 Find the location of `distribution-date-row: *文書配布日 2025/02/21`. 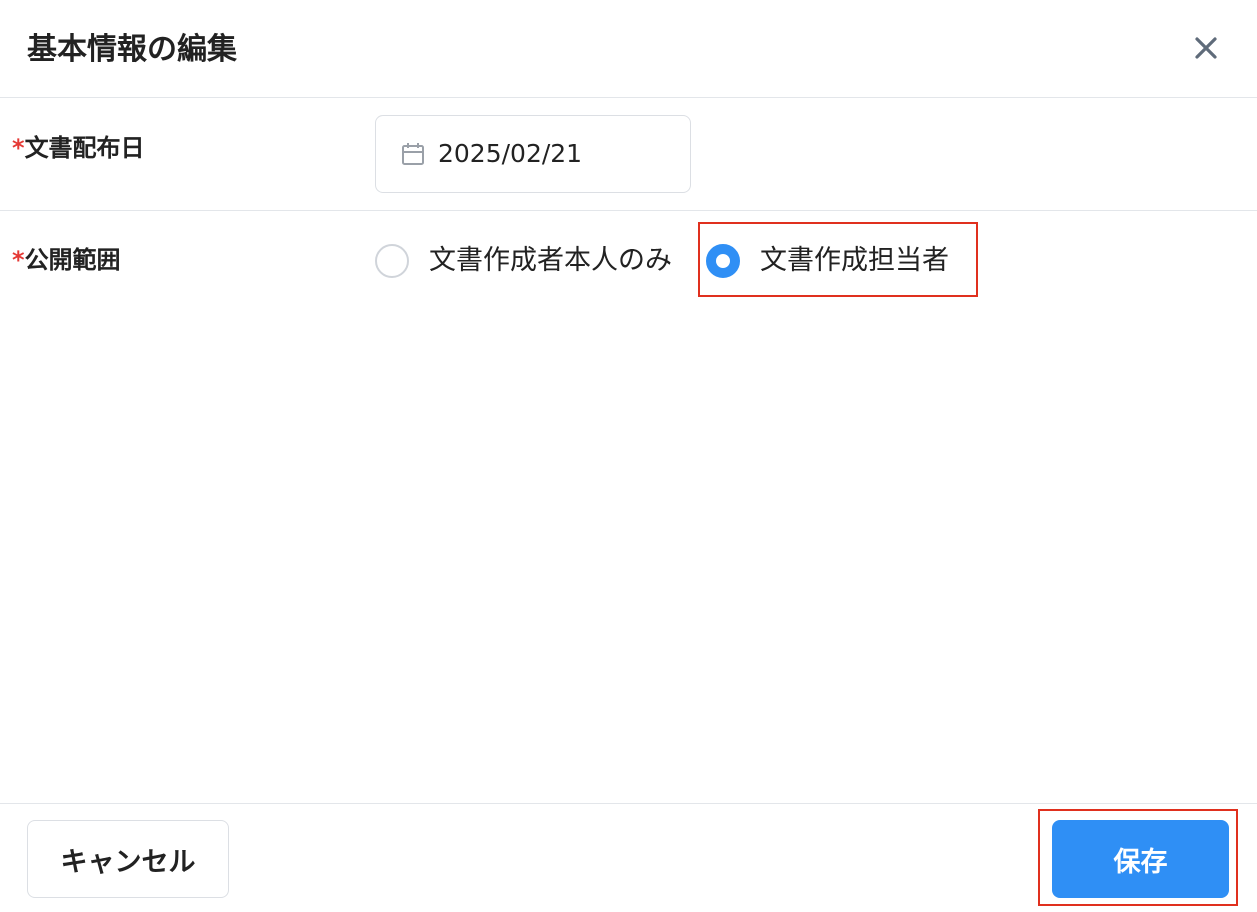

distribution-date-row: *文書配布日 2025/02/21 is located at coordinates (628, 154).